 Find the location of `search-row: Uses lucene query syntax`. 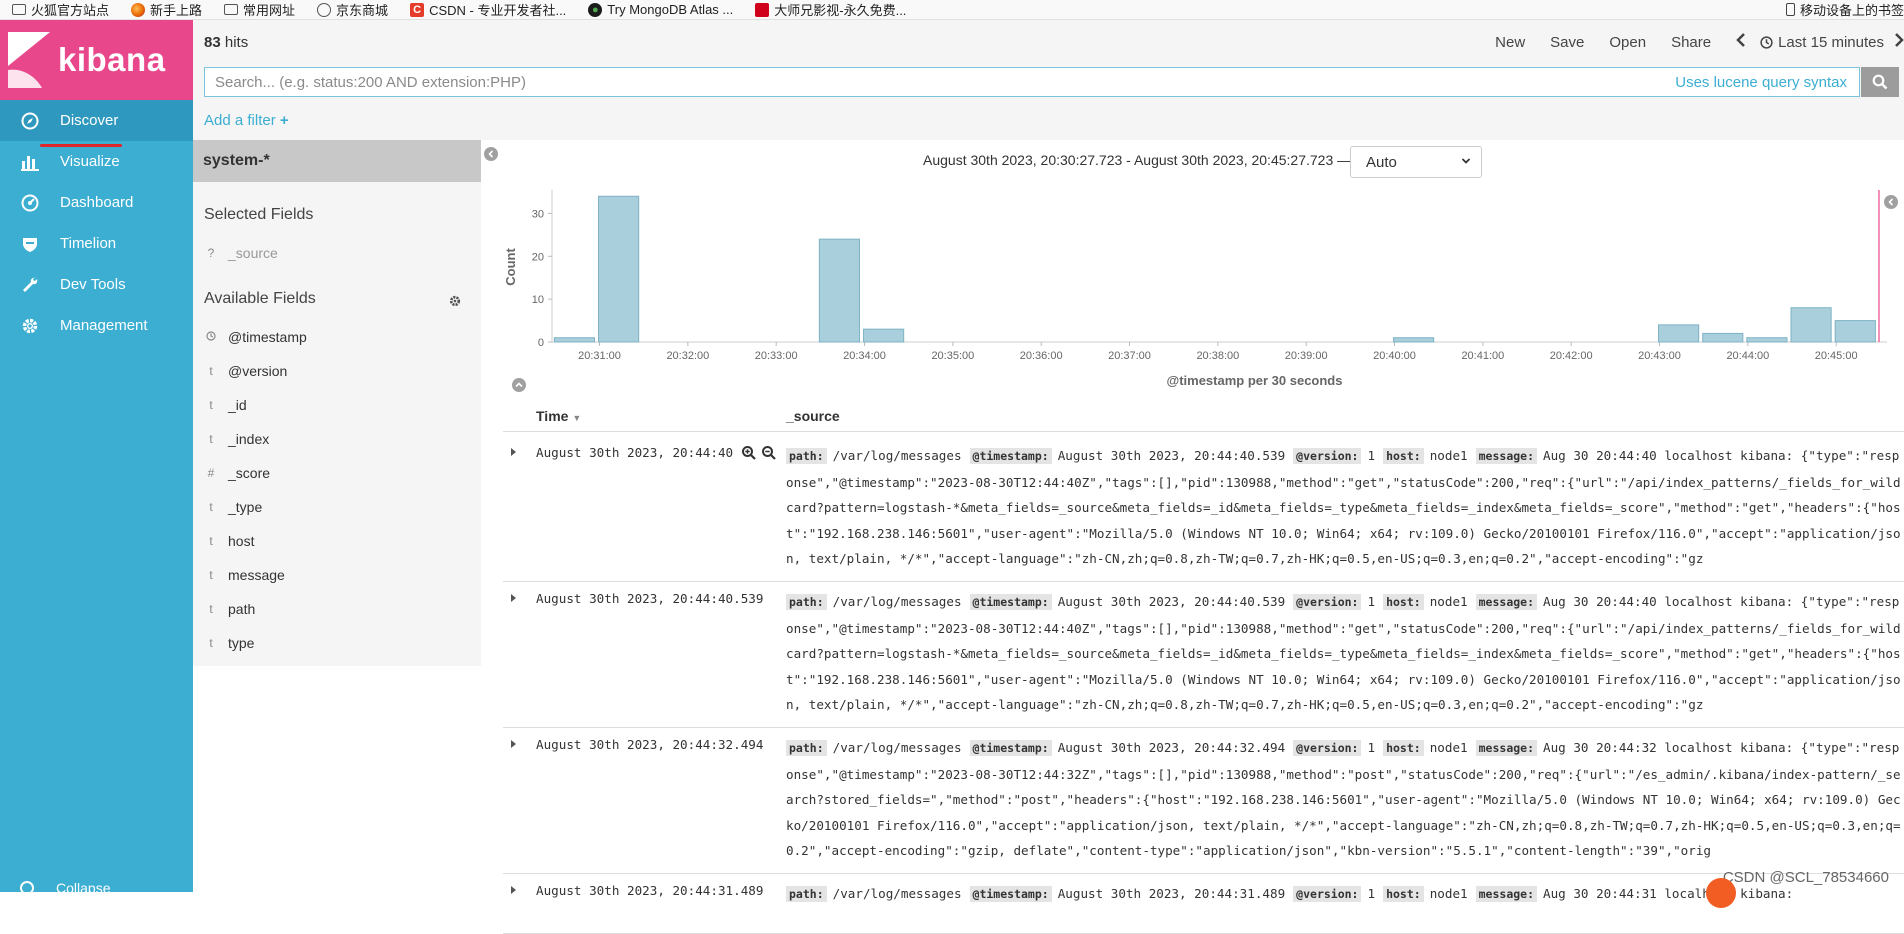

search-row: Uses lucene query syntax is located at coordinates (1048, 83).